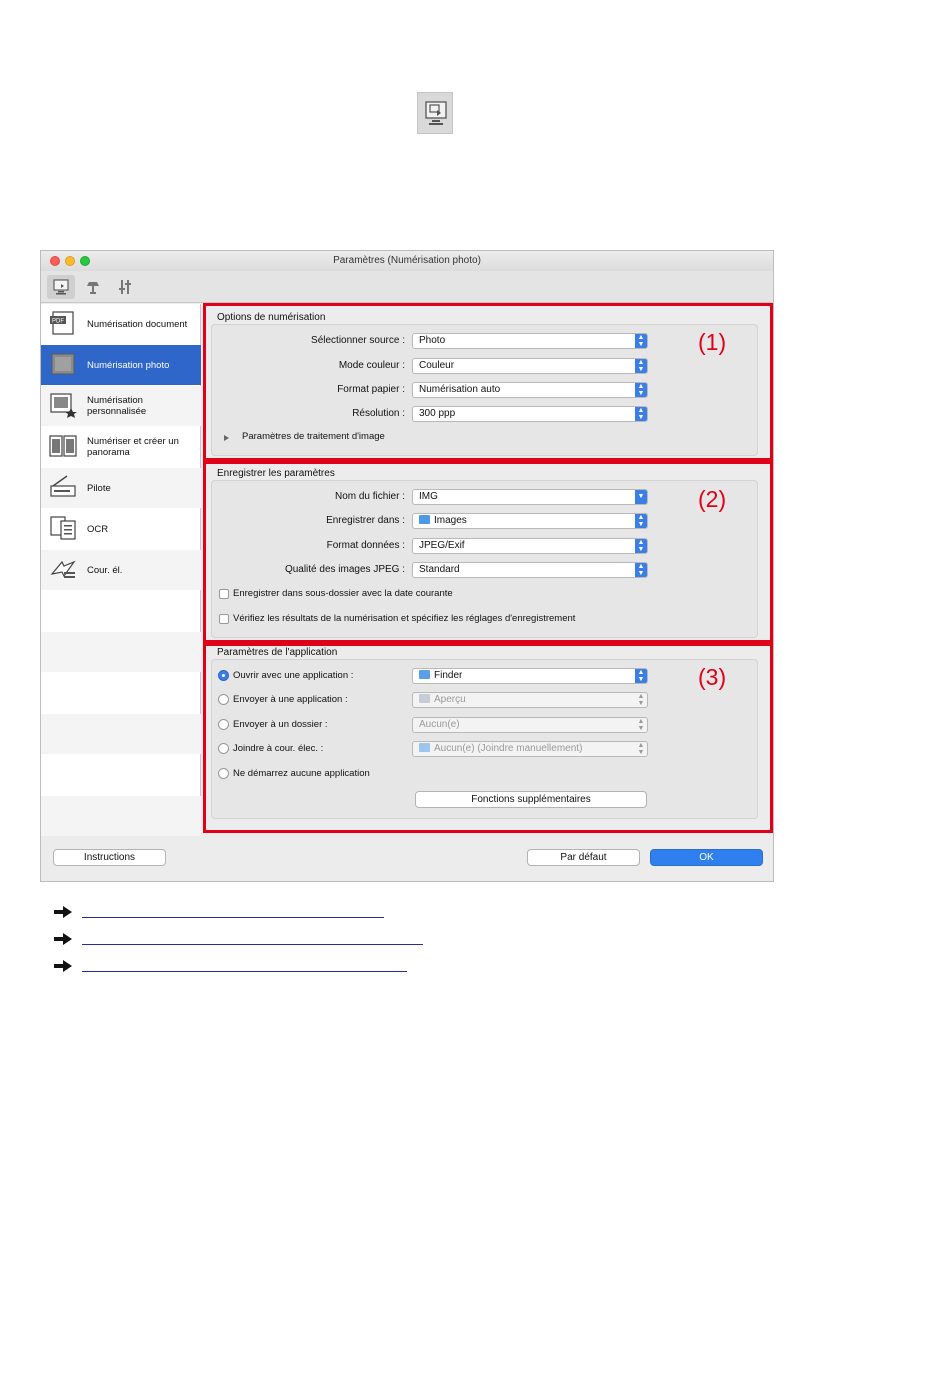  What do you see at coordinates (378, 413) in the screenshot?
I see `resolution-label: Résolution :` at bounding box center [378, 413].